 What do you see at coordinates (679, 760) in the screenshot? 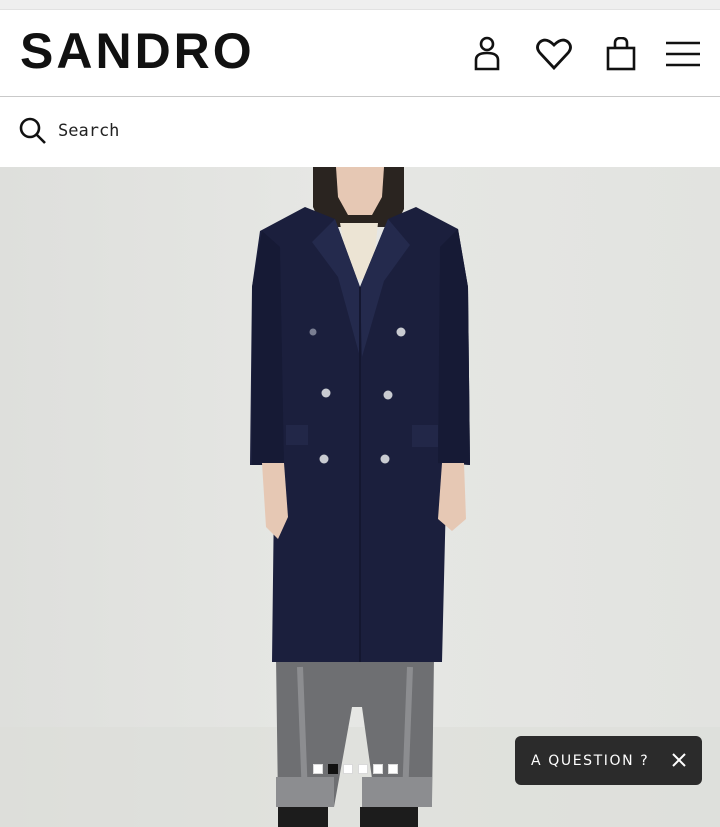
I see `close-icon` at bounding box center [679, 760].